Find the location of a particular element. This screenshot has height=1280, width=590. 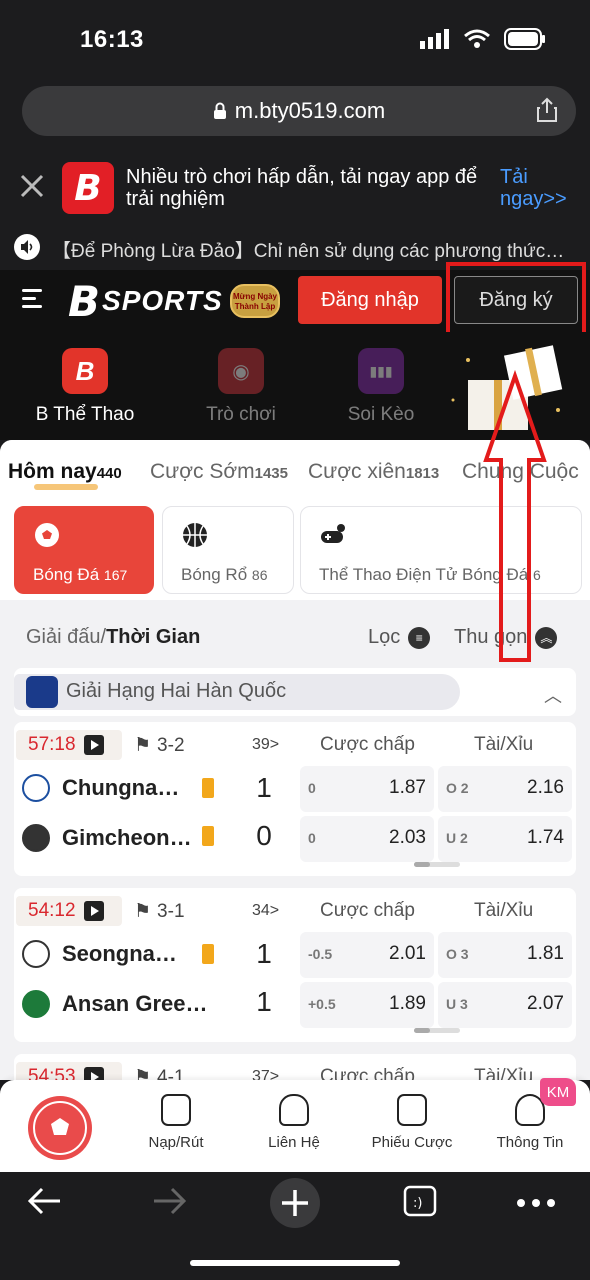

league-header: Giải Hạng Hai Hàn Quốc ︿ is located at coordinates (295, 692).